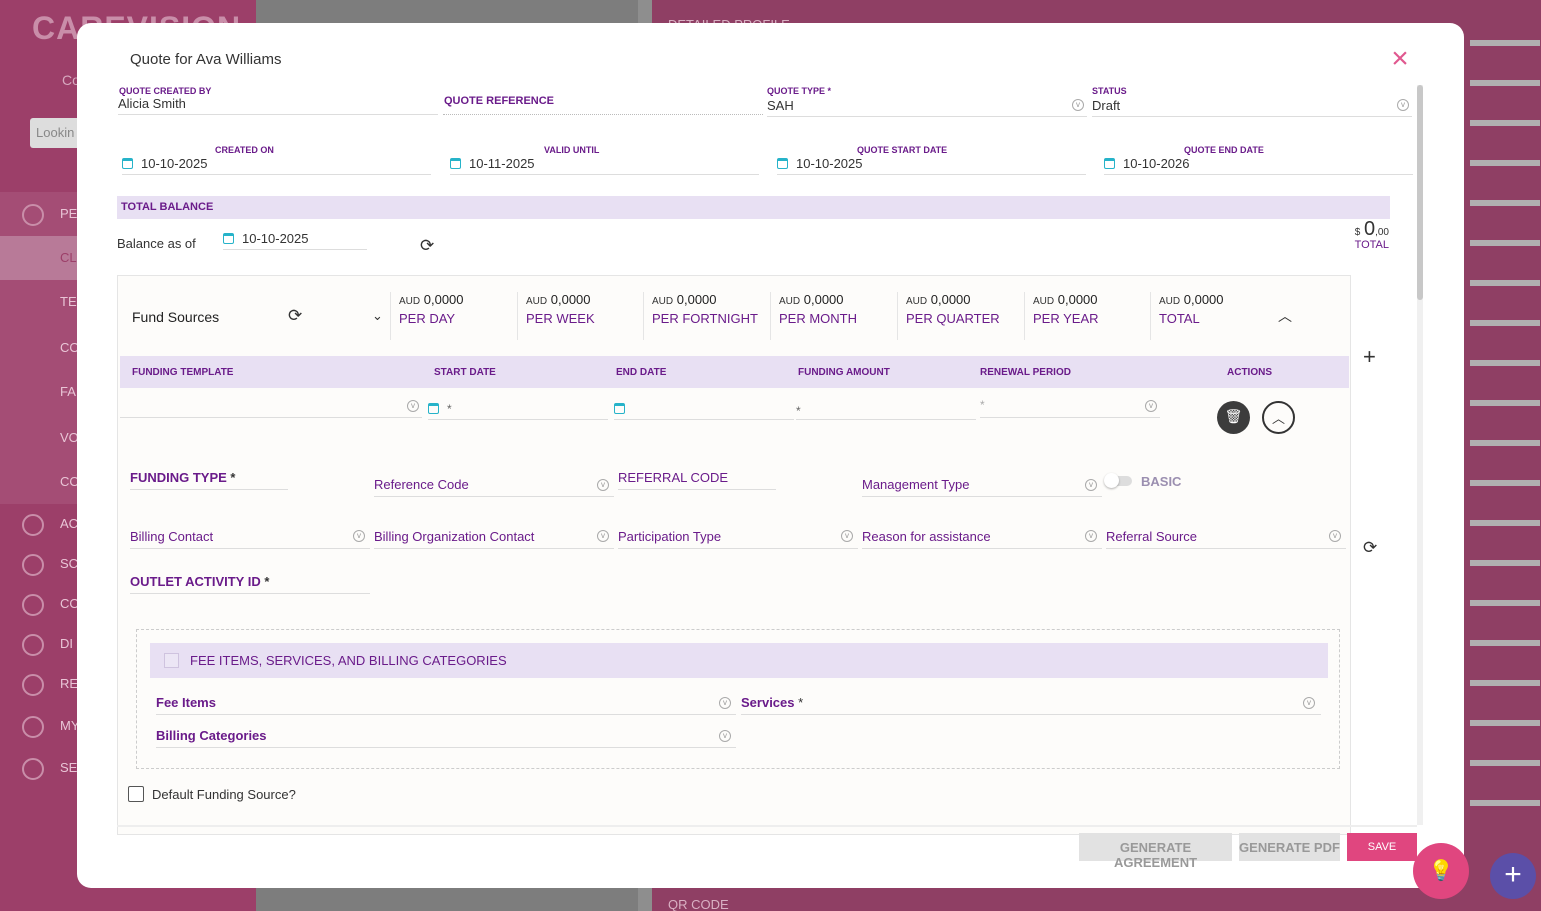 This screenshot has height=911, width=1541. Describe the element at coordinates (427, 246) in the screenshot. I see `refresh-balance-icon: ⟳` at that location.